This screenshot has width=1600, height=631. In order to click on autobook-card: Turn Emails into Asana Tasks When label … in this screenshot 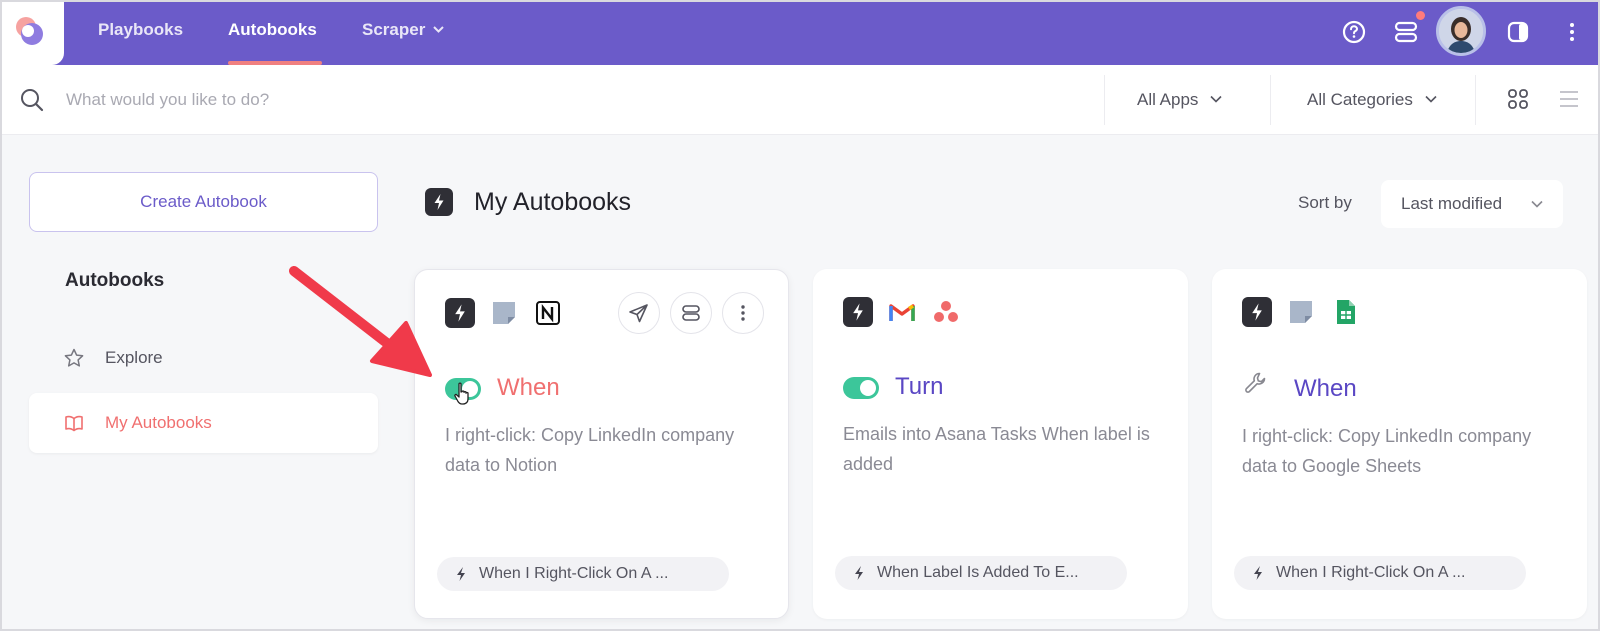, I will do `click(1000, 444)`.